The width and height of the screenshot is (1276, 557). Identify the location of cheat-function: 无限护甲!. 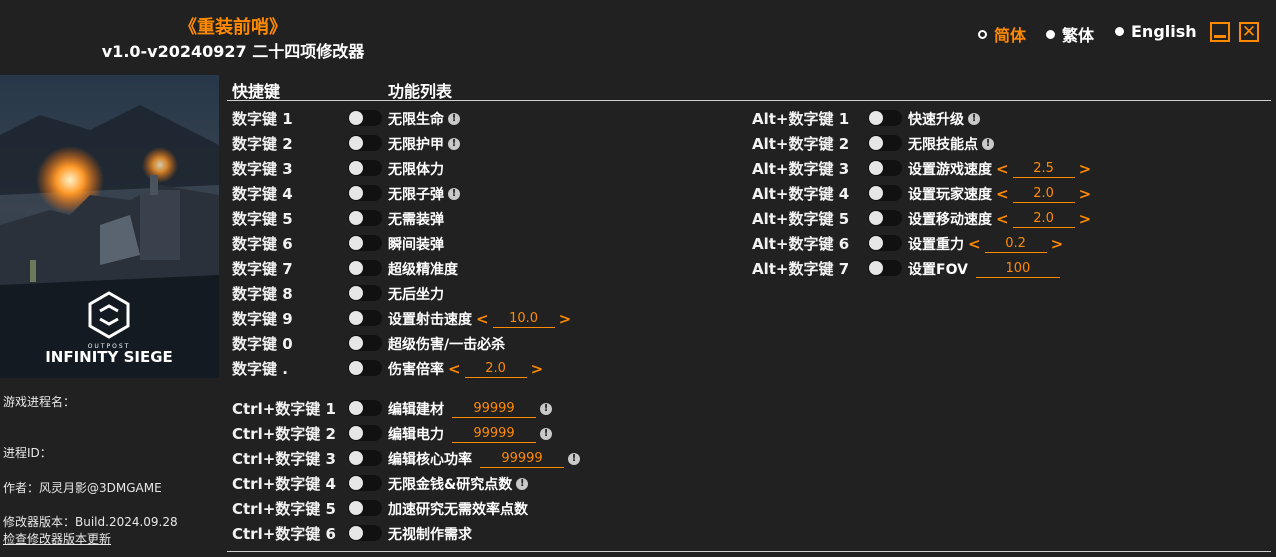
(424, 144).